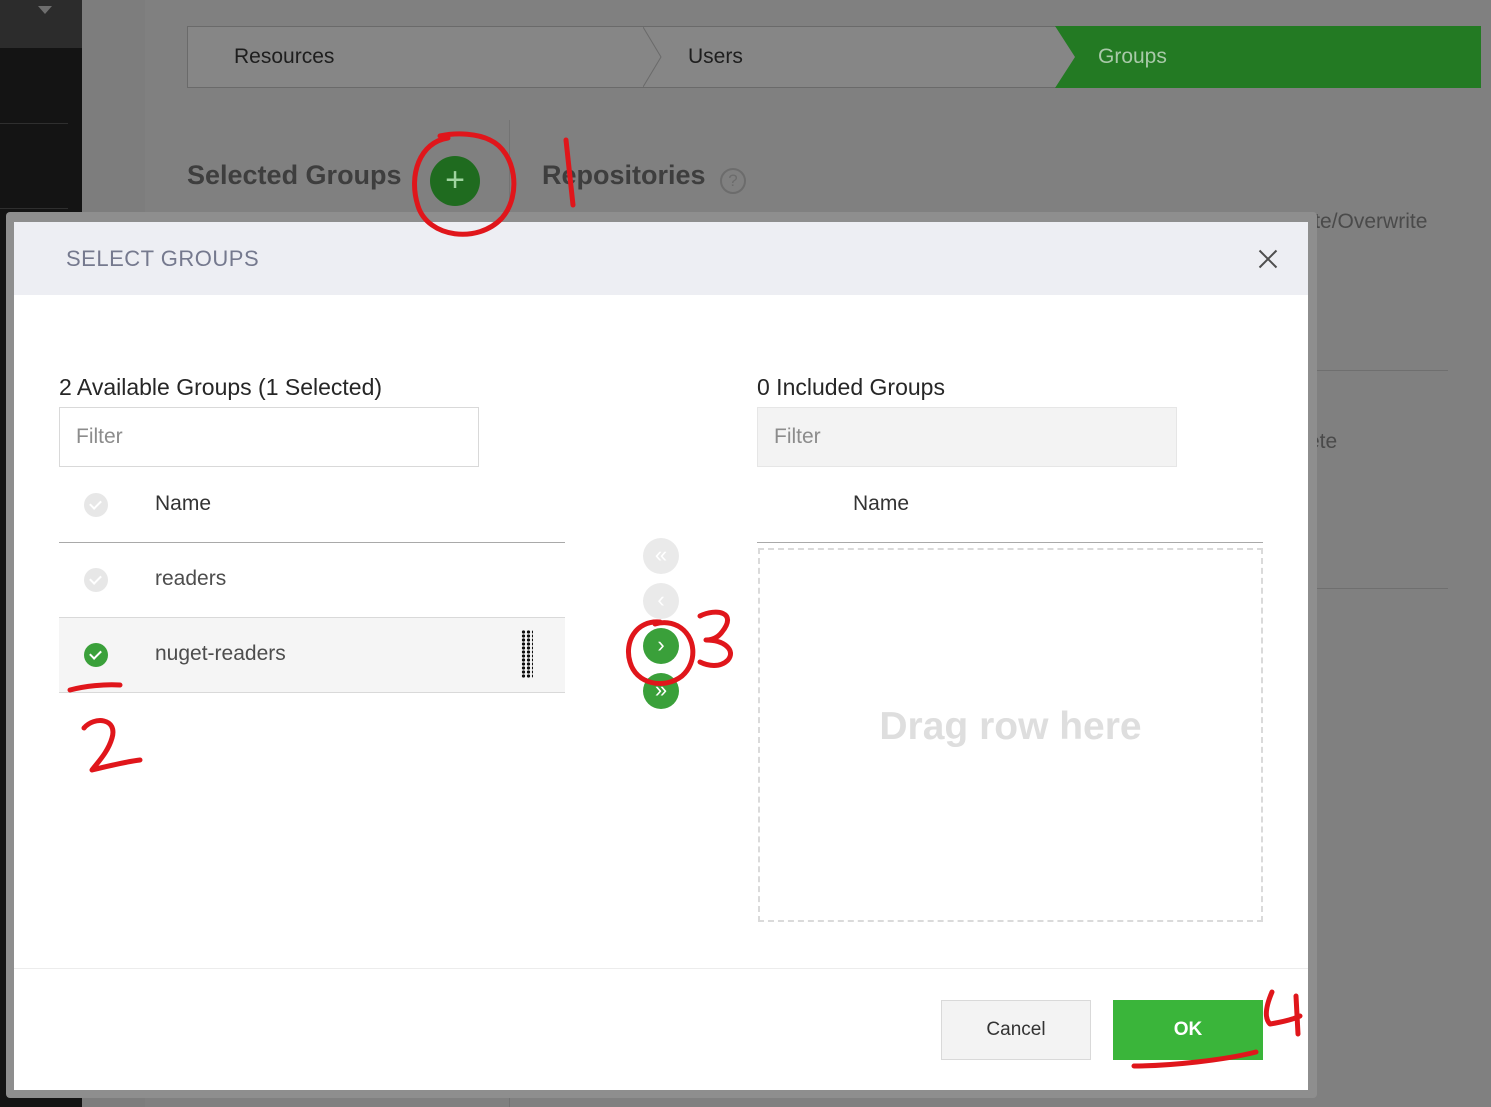 Image resolution: width=1491 pixels, height=1107 pixels. I want to click on wizard-step-users: Users, so click(715, 57).